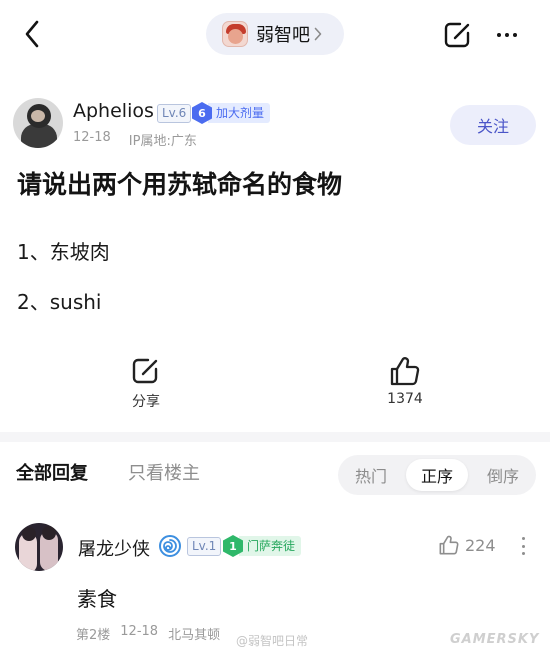 This screenshot has width=550, height=654. I want to click on share-button-top, so click(458, 35).